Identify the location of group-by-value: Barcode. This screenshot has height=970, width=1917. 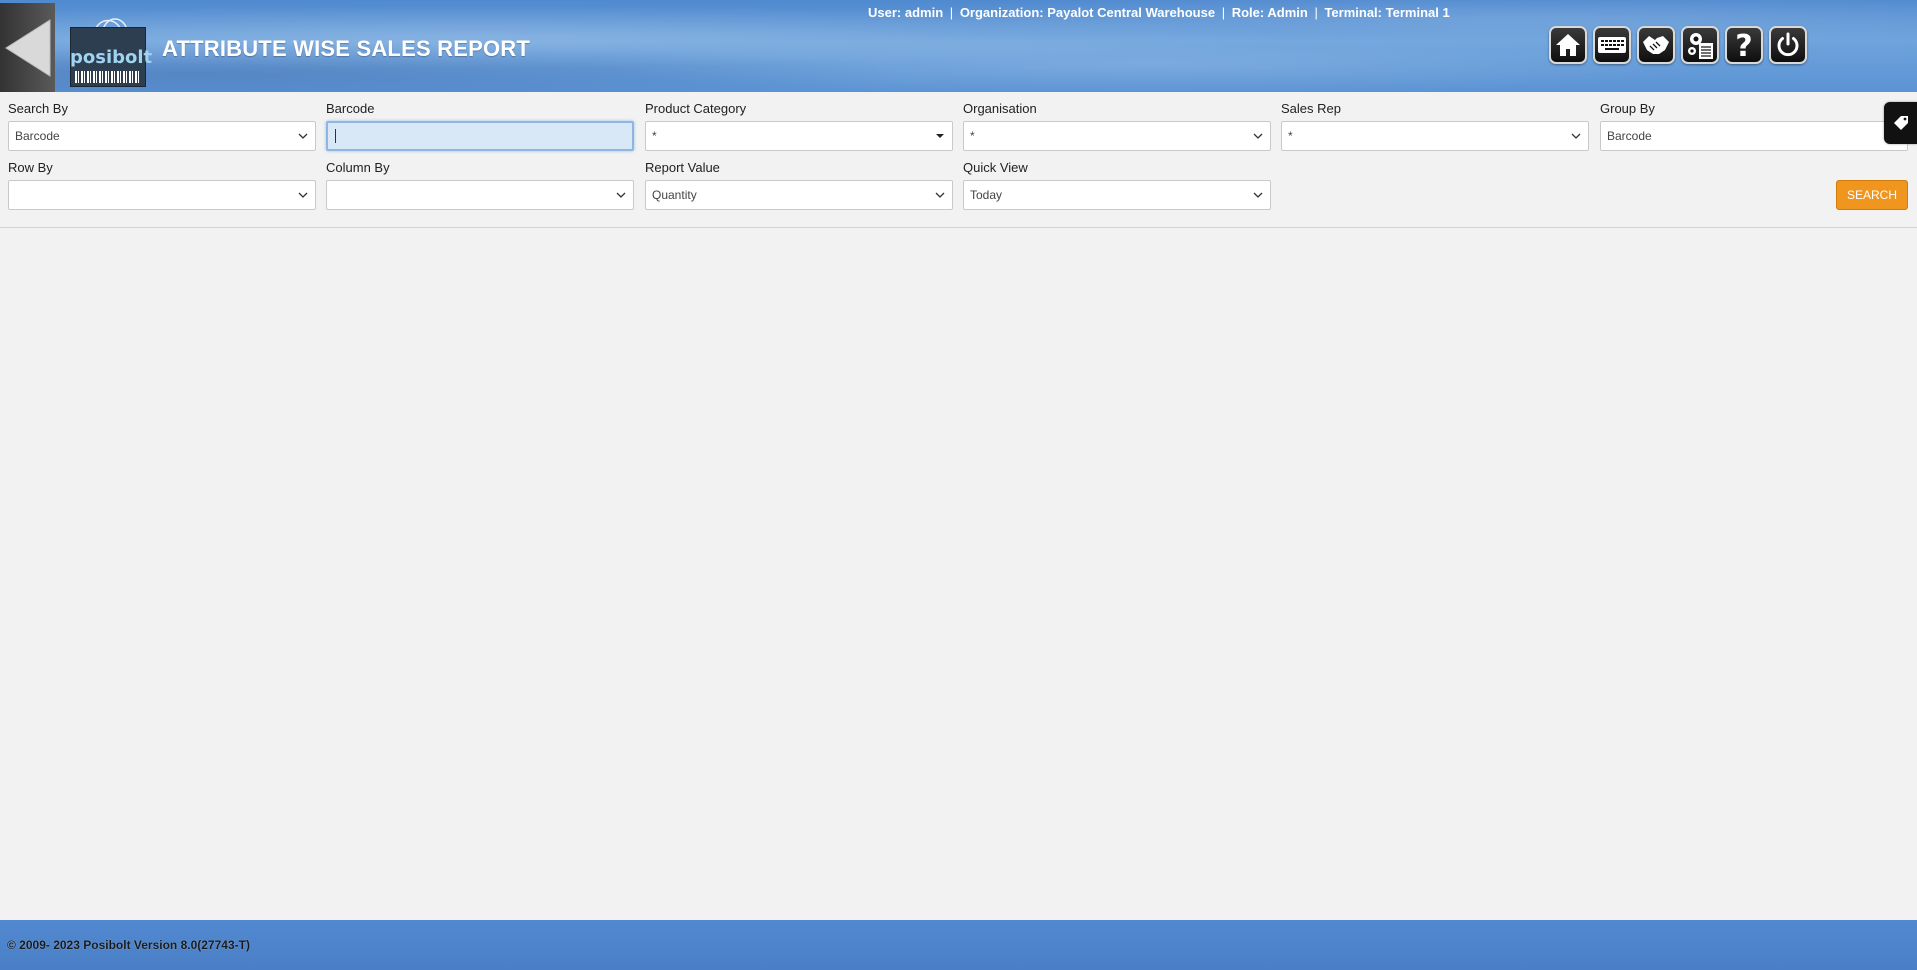
(1629, 136).